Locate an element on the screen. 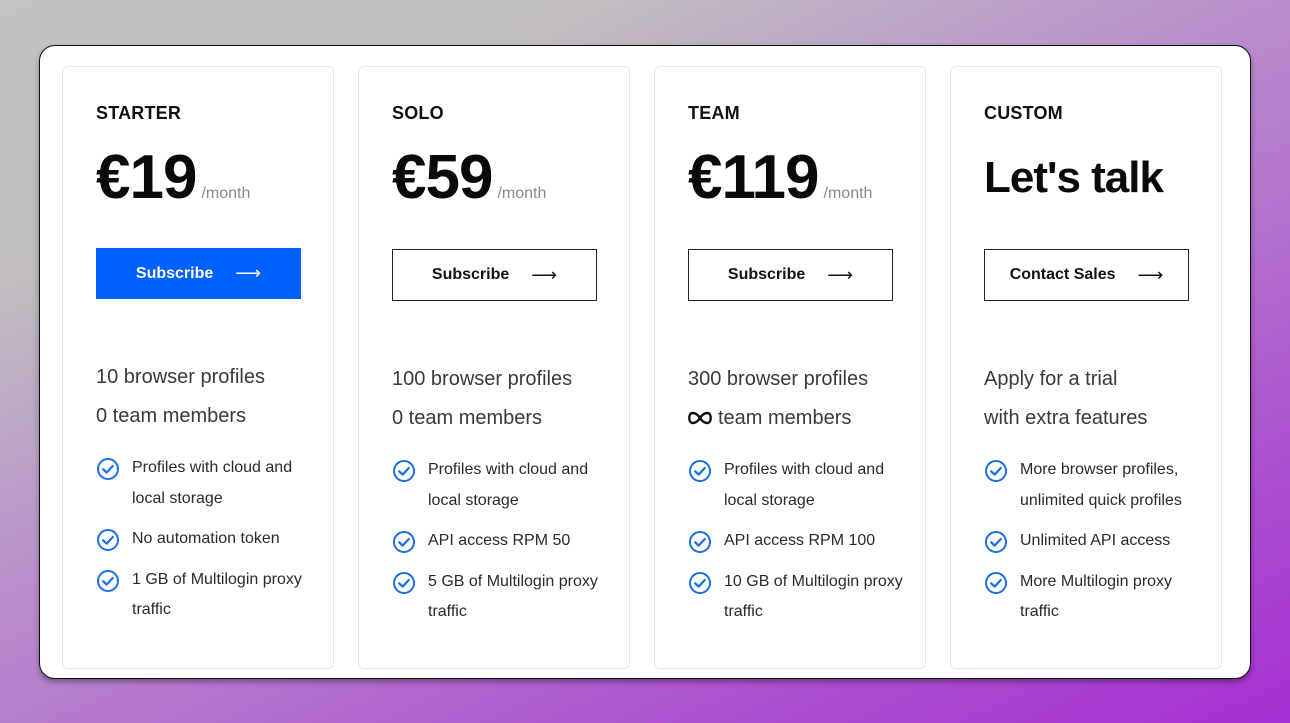 This screenshot has width=1290, height=723. feature-item: 1 GB of Multilogin proxy traffic is located at coordinates (207, 595).